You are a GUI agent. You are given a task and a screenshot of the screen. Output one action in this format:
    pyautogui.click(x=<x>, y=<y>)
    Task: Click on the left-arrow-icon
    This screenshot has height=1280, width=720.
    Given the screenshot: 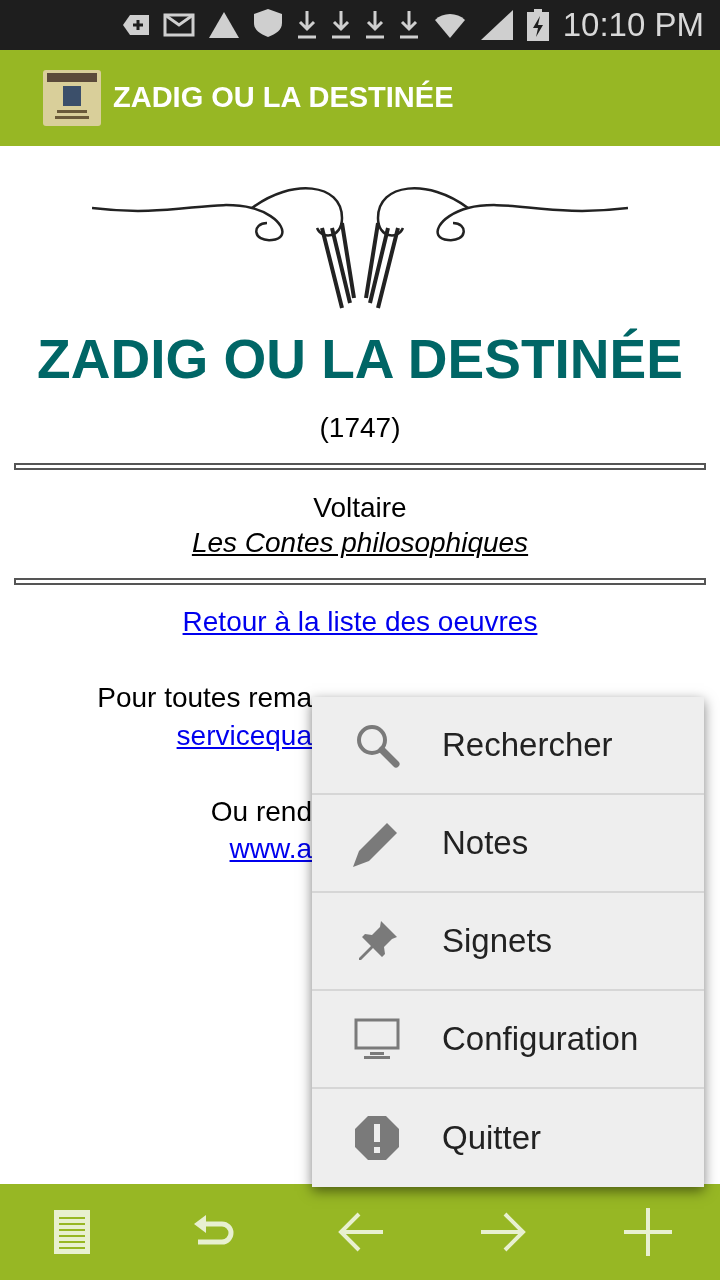 What is the action you would take?
    pyautogui.click(x=360, y=1232)
    